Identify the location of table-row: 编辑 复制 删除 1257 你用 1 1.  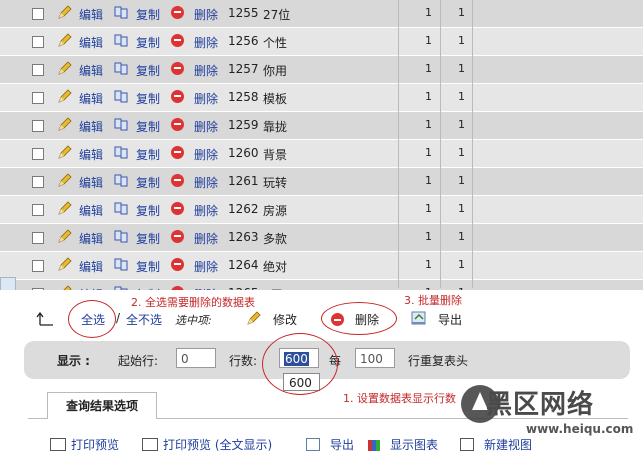
(321, 70).